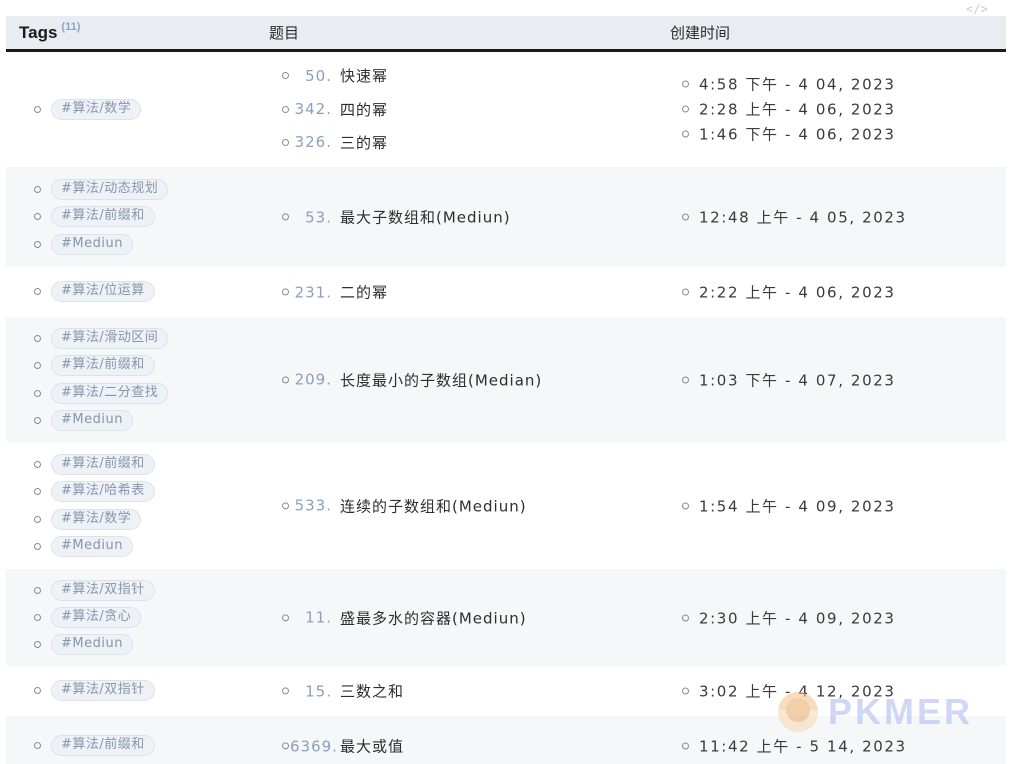 The width and height of the screenshot is (1014, 764). I want to click on pkmer-watermark-text: PKMER, so click(901, 711).